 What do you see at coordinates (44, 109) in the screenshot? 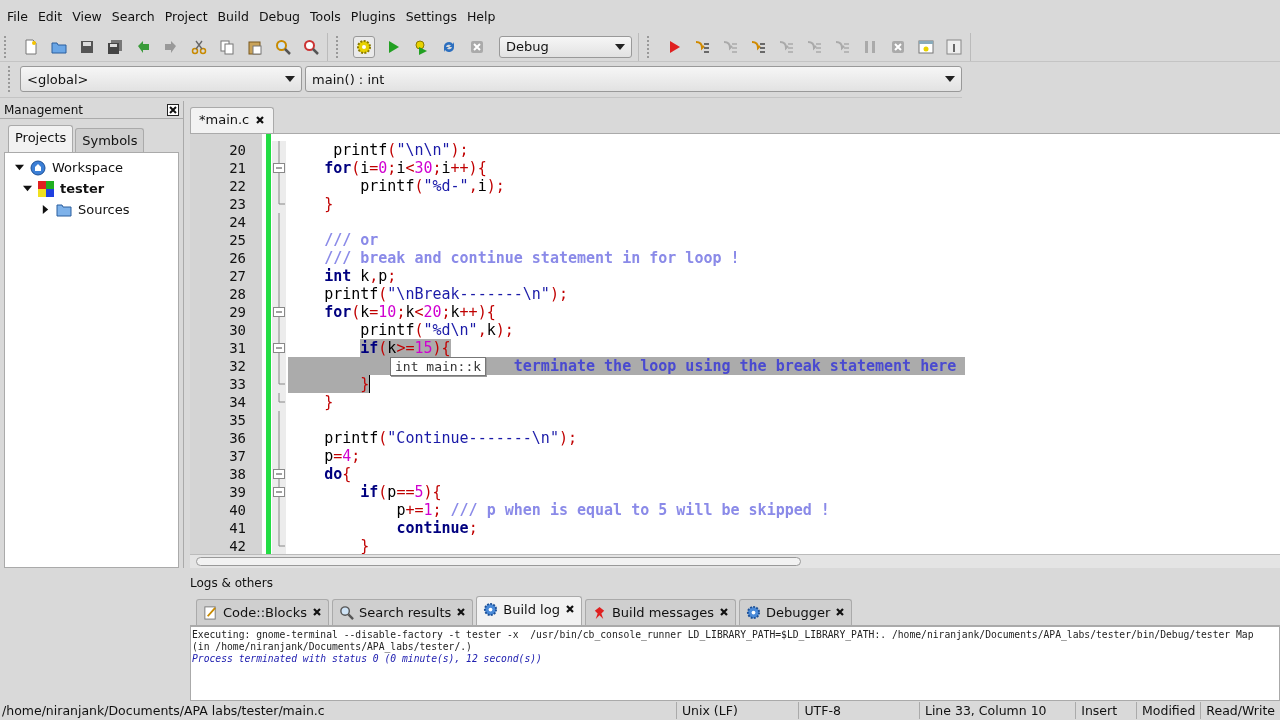
I see `panel-title: Management` at bounding box center [44, 109].